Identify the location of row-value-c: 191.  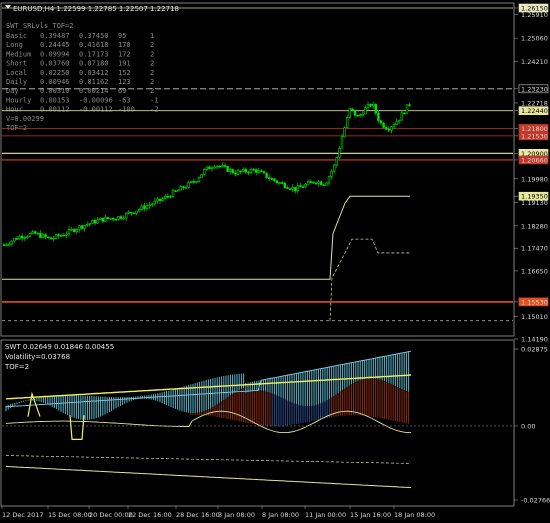
(124, 64).